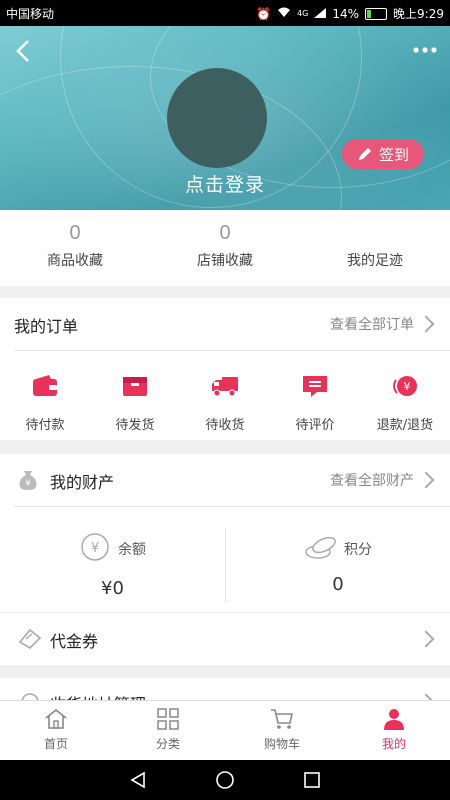 The height and width of the screenshot is (800, 450). Describe the element at coordinates (225, 324) in the screenshot. I see `orders-header: 我的订单 查看全部订单` at that location.